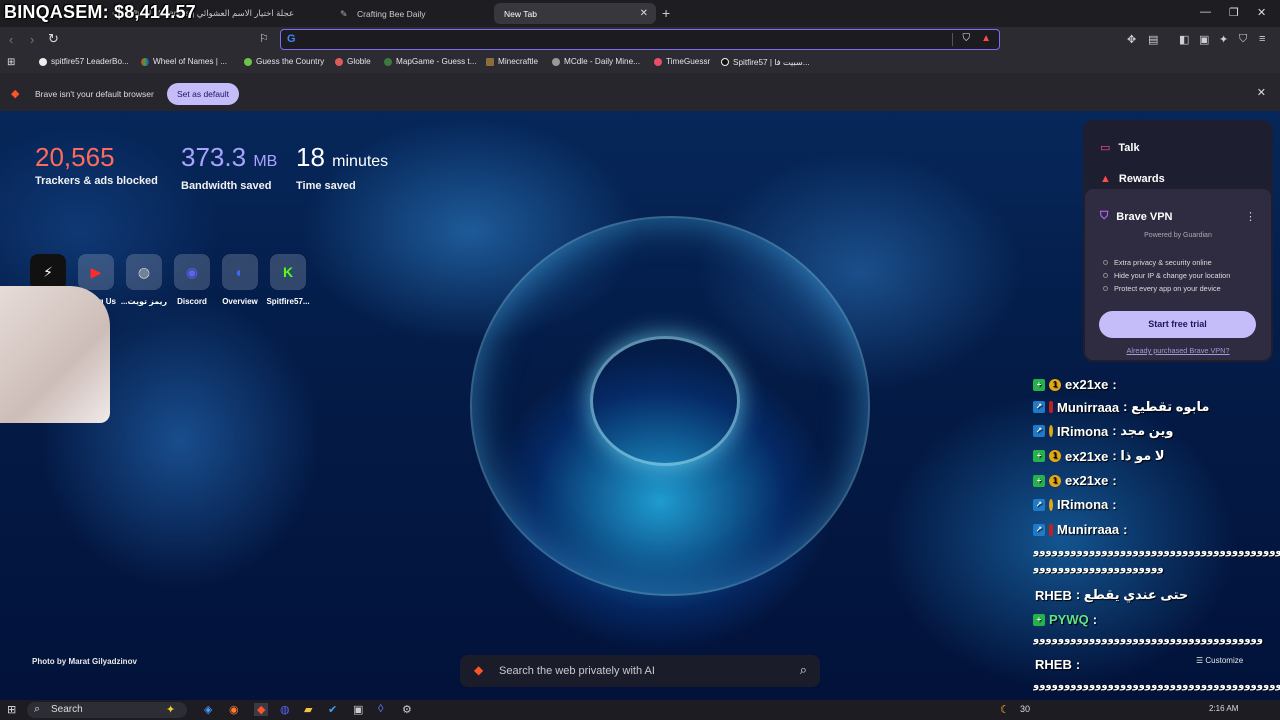  I want to click on top-site-tile: ◐ Overview, so click(240, 280).